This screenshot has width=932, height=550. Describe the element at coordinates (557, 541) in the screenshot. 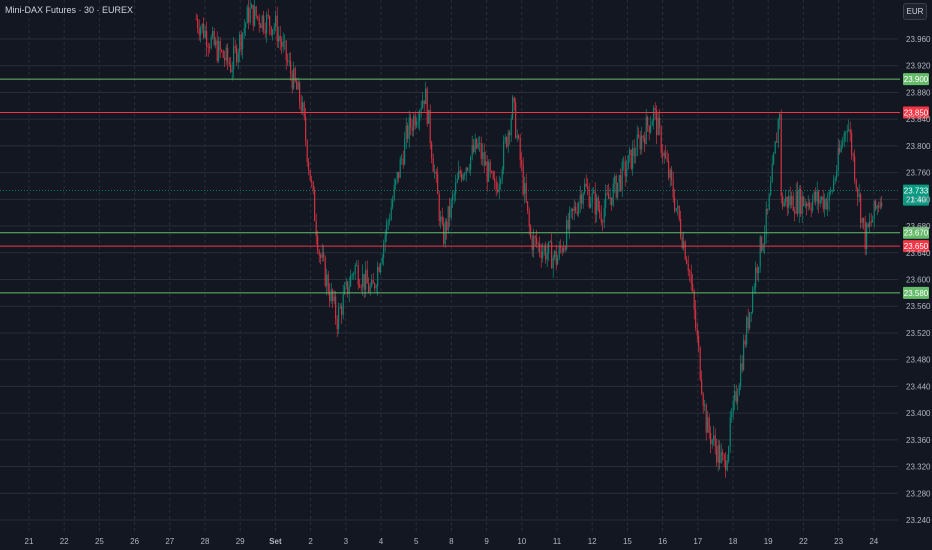

I see `x-tick-label: 11` at that location.